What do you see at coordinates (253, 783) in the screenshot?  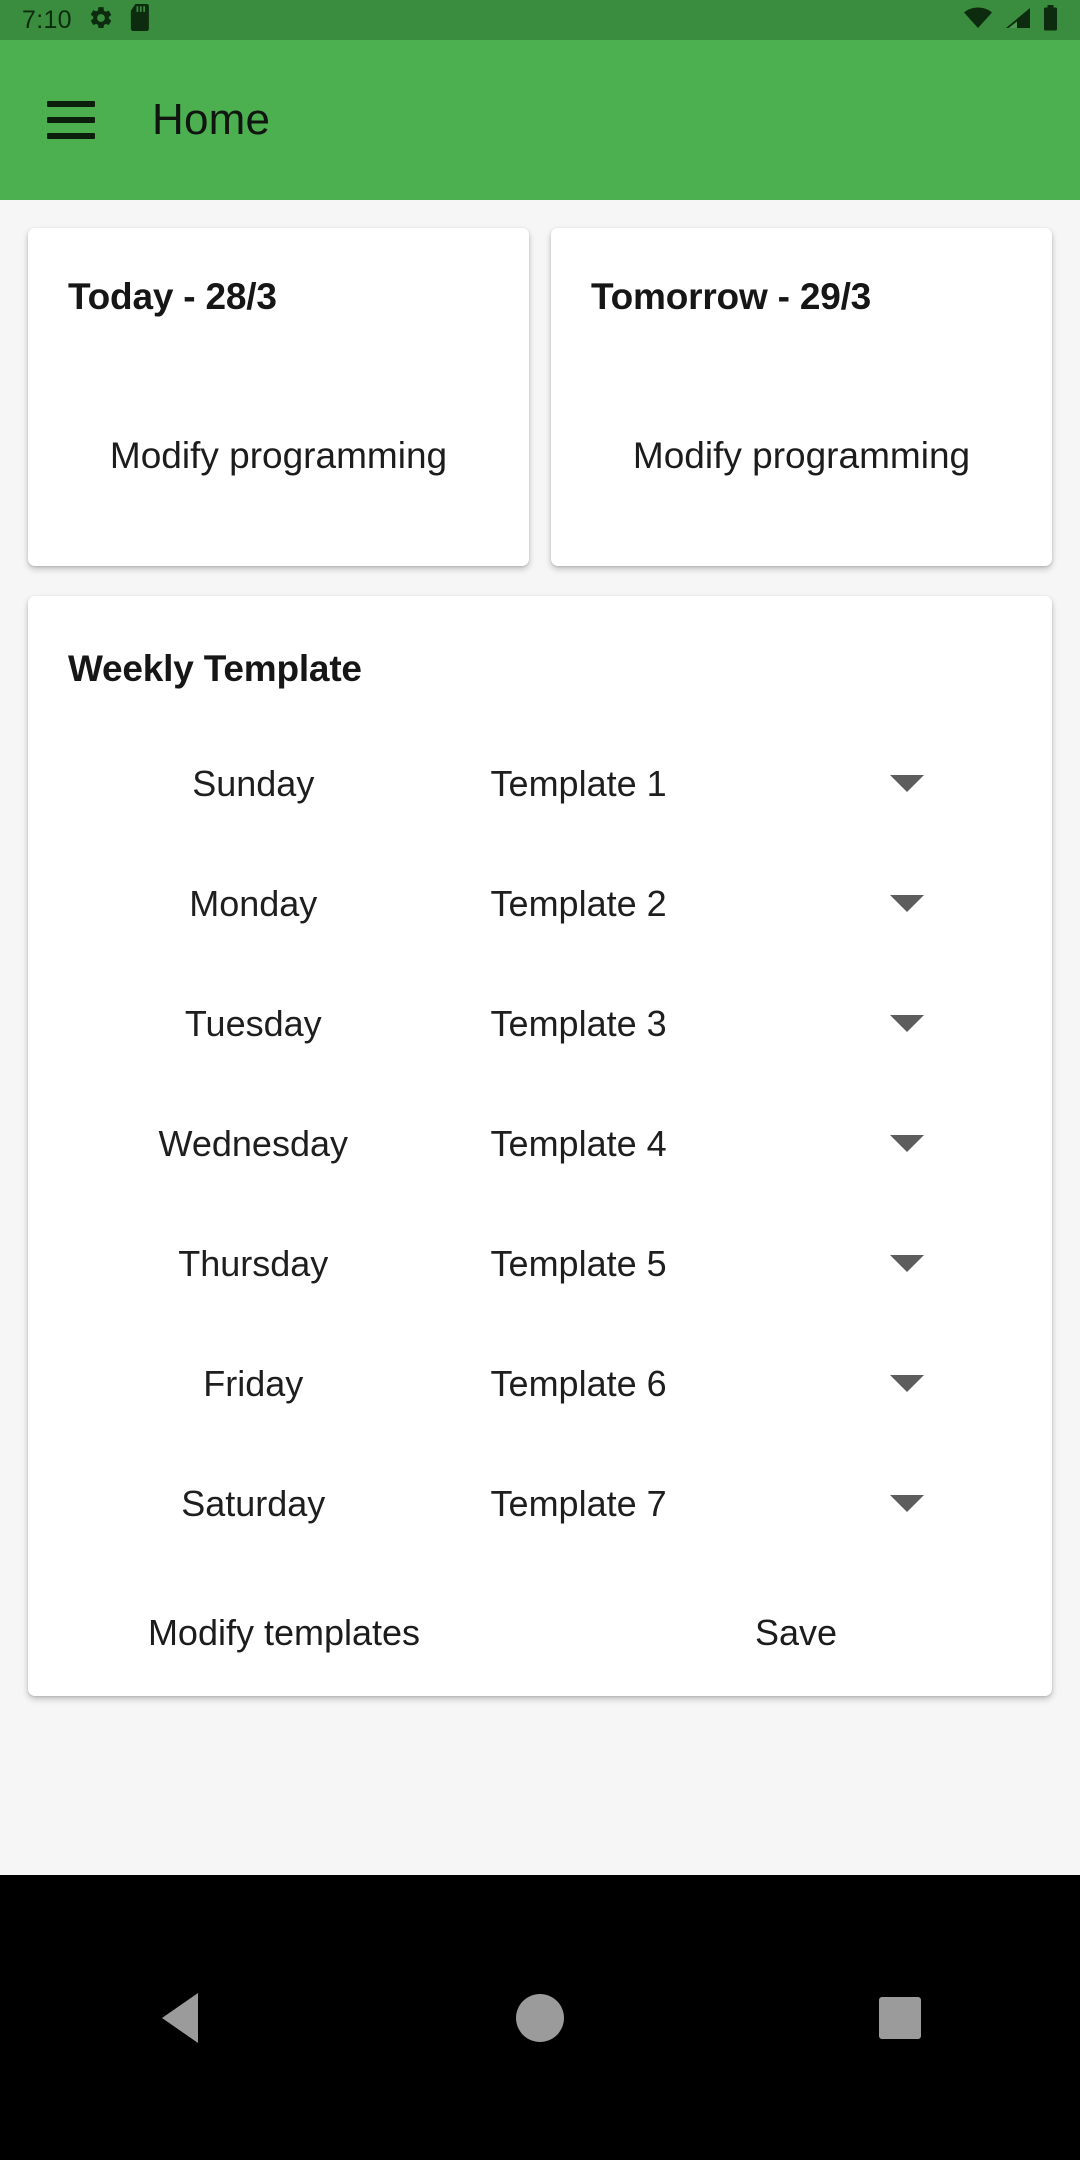 I see `day-label: Sunday` at bounding box center [253, 783].